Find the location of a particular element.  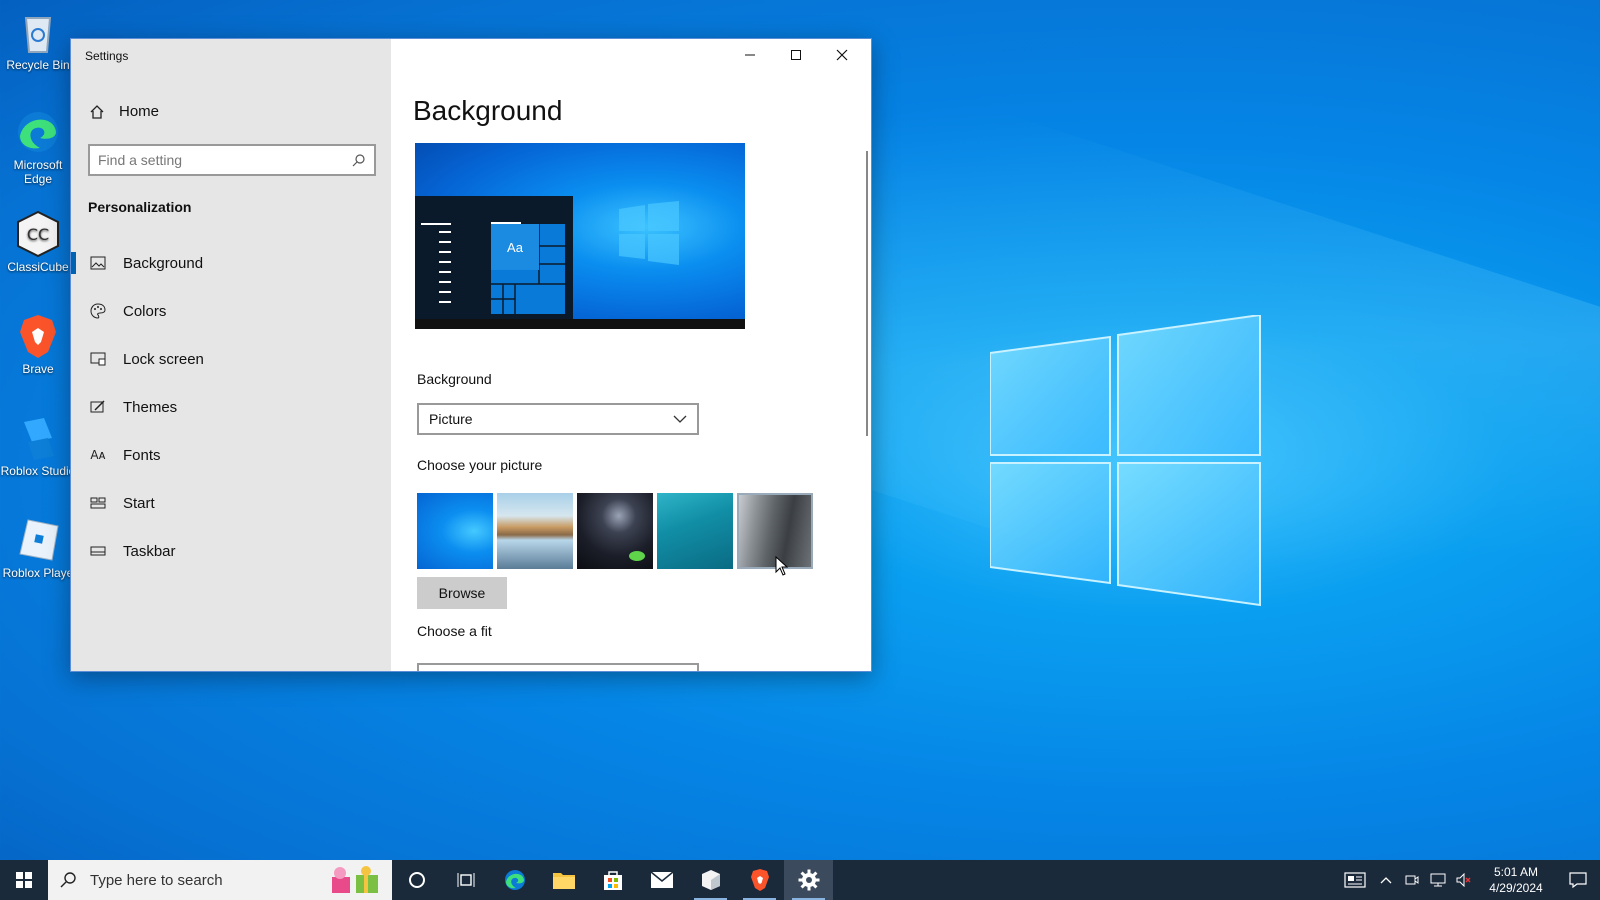

chevron-down-icon is located at coordinates (680, 419).